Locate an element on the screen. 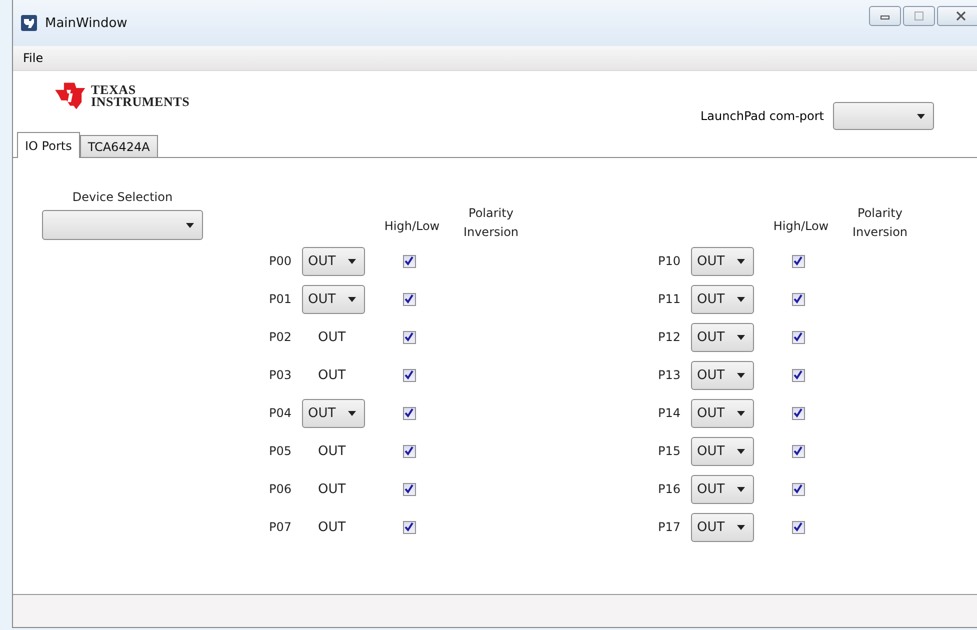 The width and height of the screenshot is (977, 630). port-label: P16 is located at coordinates (670, 489).